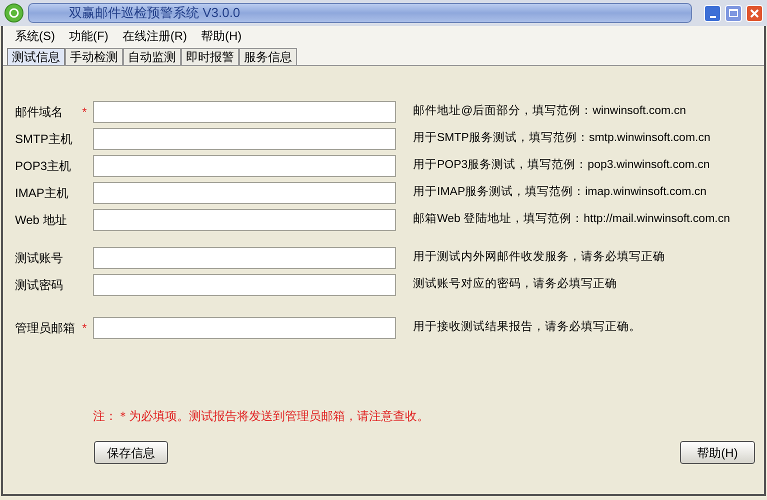  Describe the element at coordinates (41, 220) in the screenshot. I see `field-label: Web 地址` at that location.